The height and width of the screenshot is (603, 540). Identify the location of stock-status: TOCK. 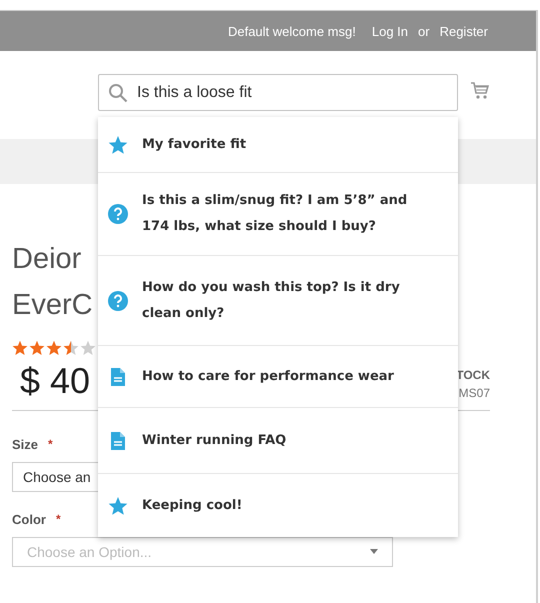
(473, 375).